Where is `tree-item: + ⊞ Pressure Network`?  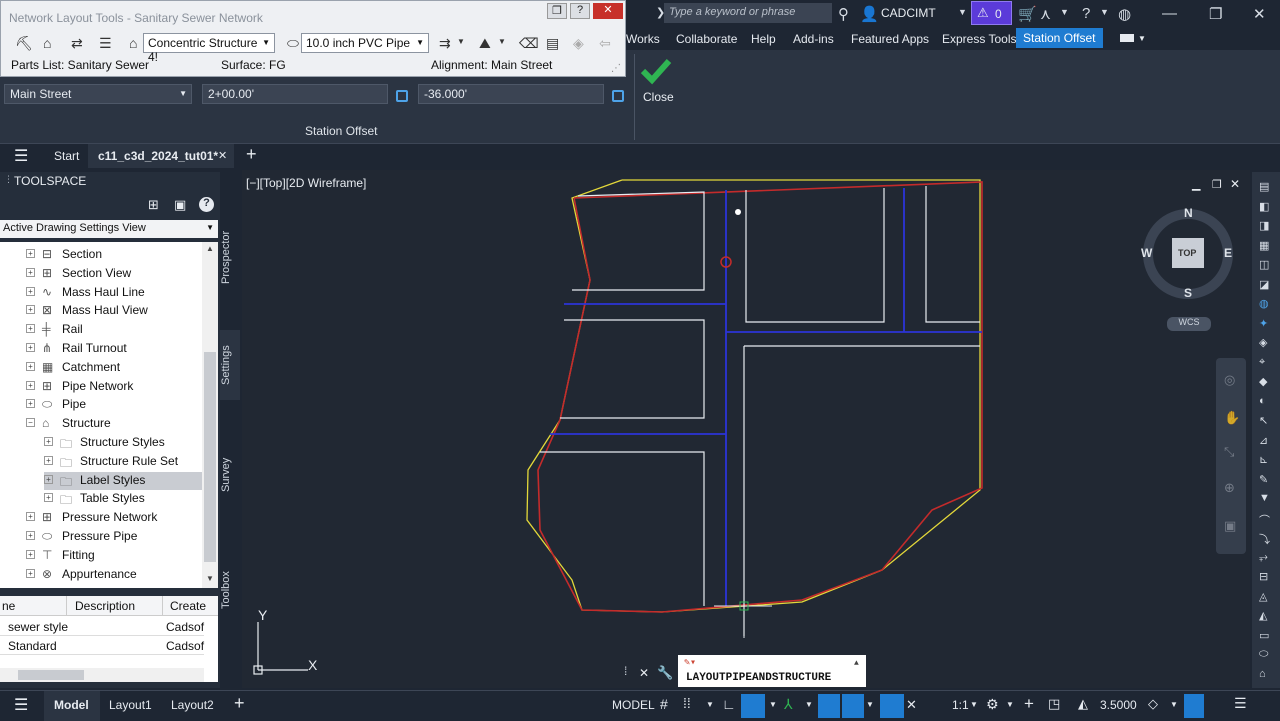 tree-item: + ⊞ Pressure Network is located at coordinates (114, 518).